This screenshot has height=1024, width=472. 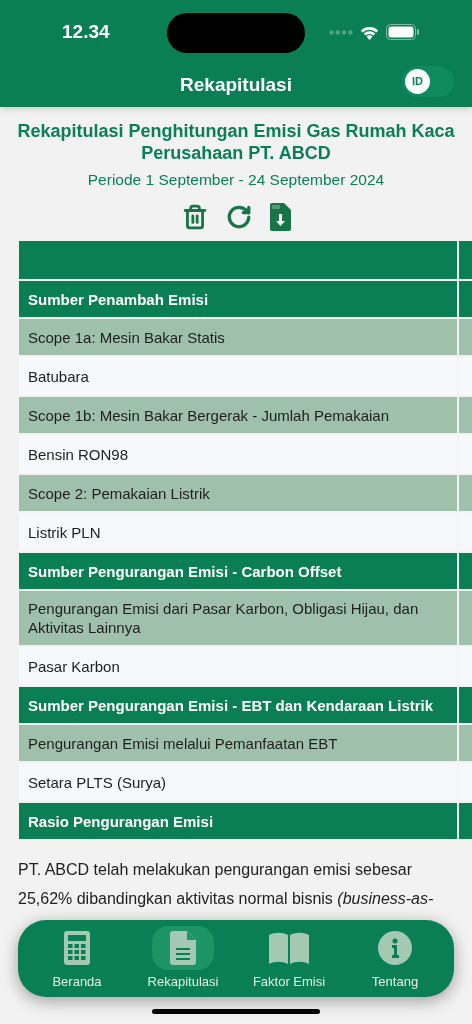 I want to click on table-cell: Sumber Pengurangan Emisi - EBT dan Kendaraan Listrik, so click(x=238, y=705).